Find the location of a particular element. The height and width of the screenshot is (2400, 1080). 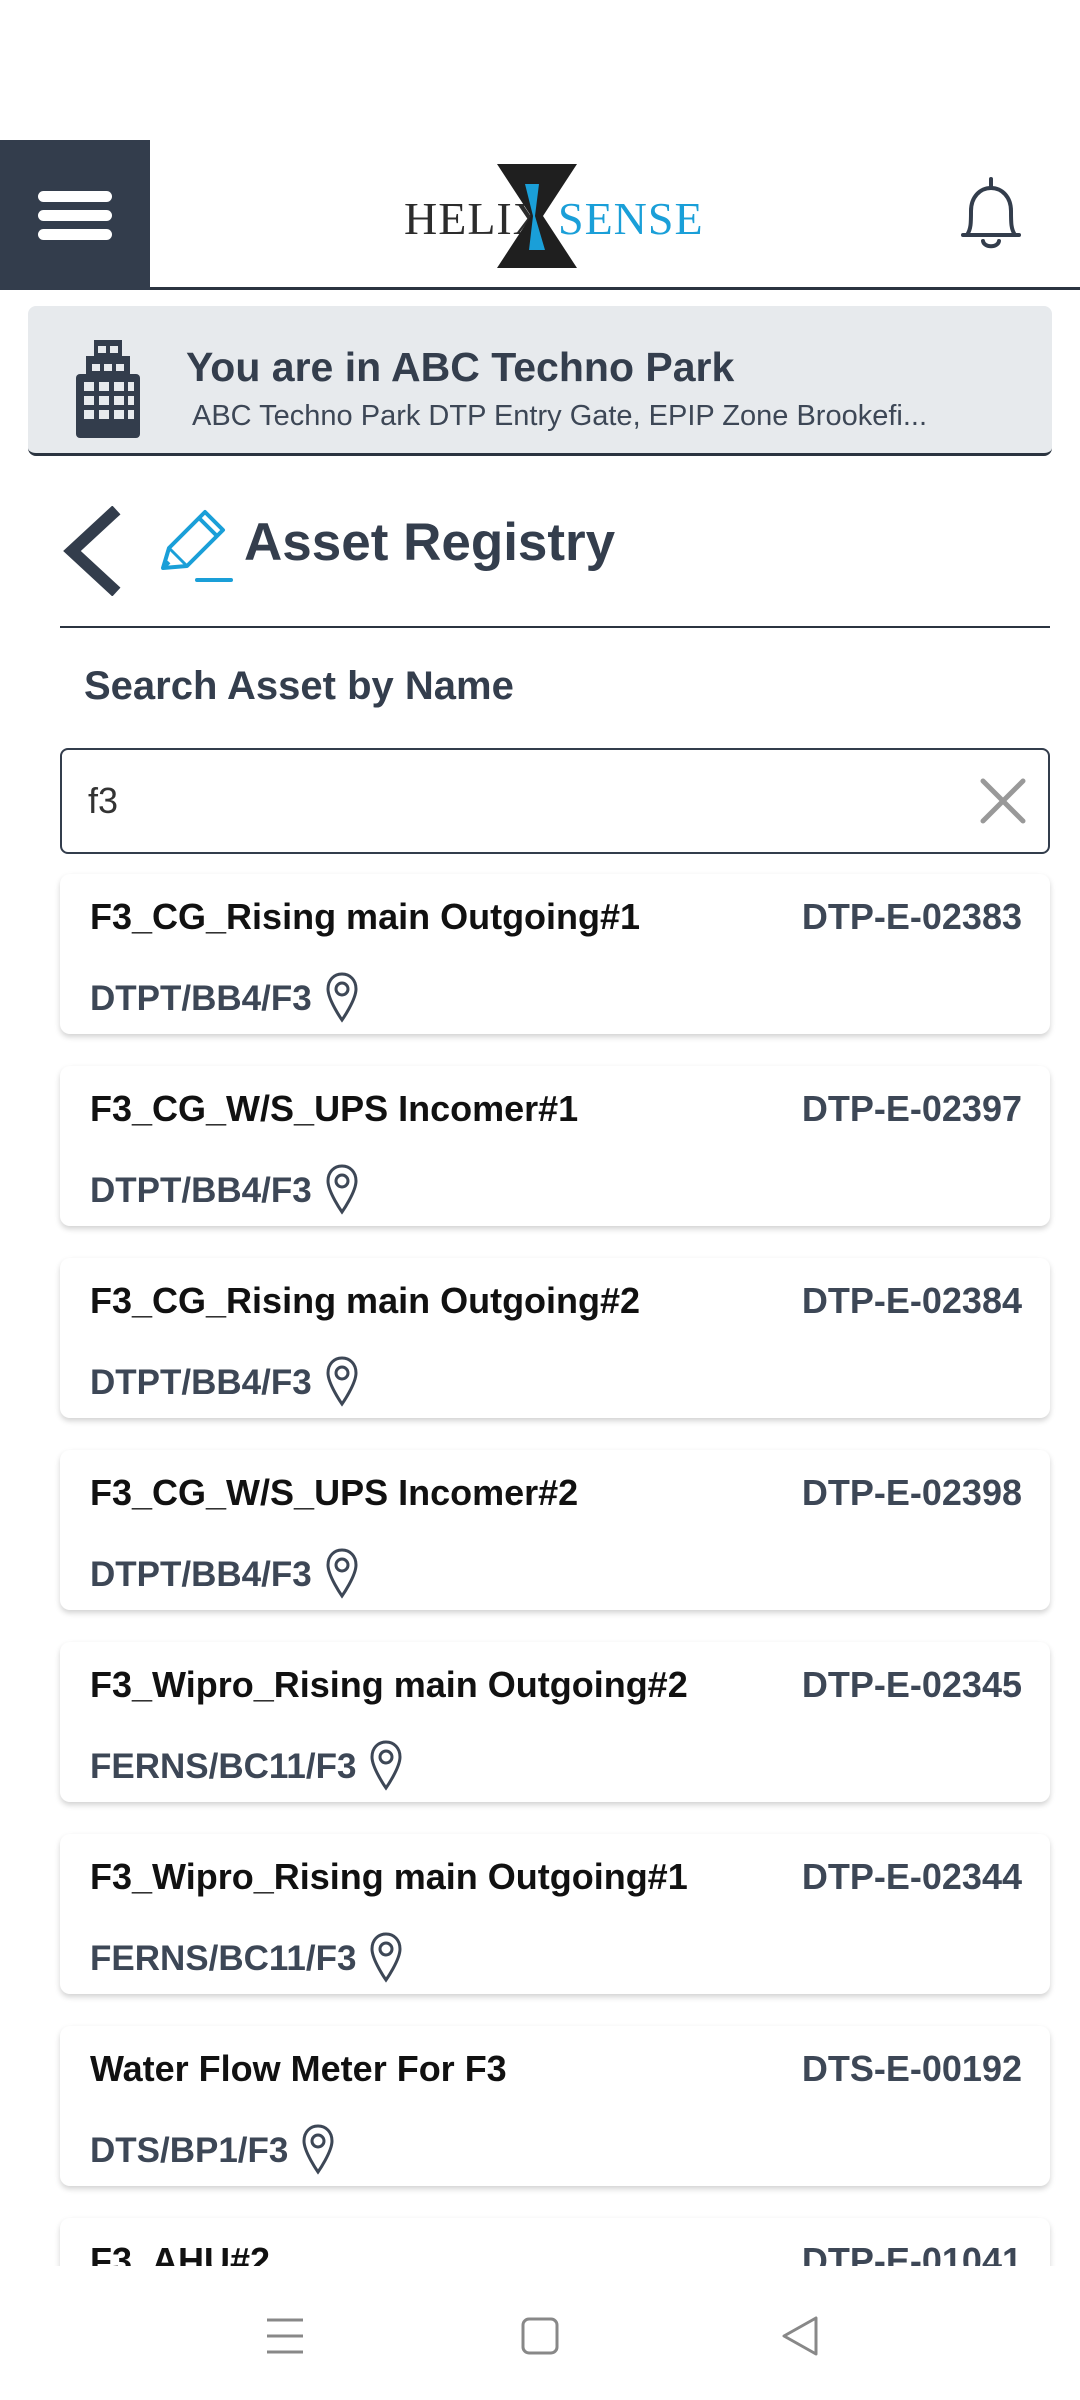

search-field is located at coordinates (555, 801).